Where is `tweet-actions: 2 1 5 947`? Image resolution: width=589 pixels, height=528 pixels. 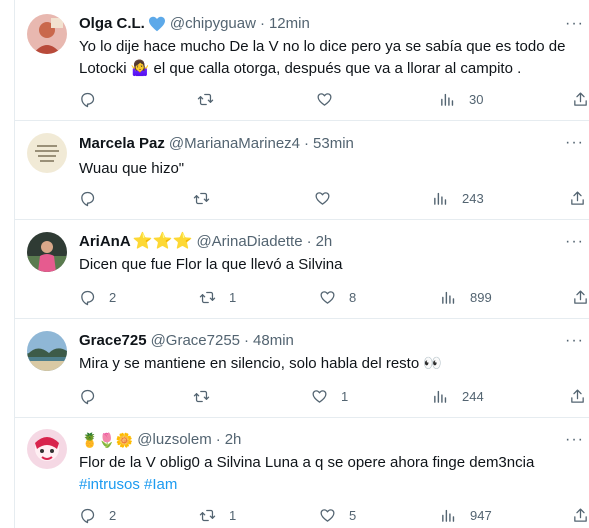 tweet-actions: 2 1 5 947 is located at coordinates (334, 515).